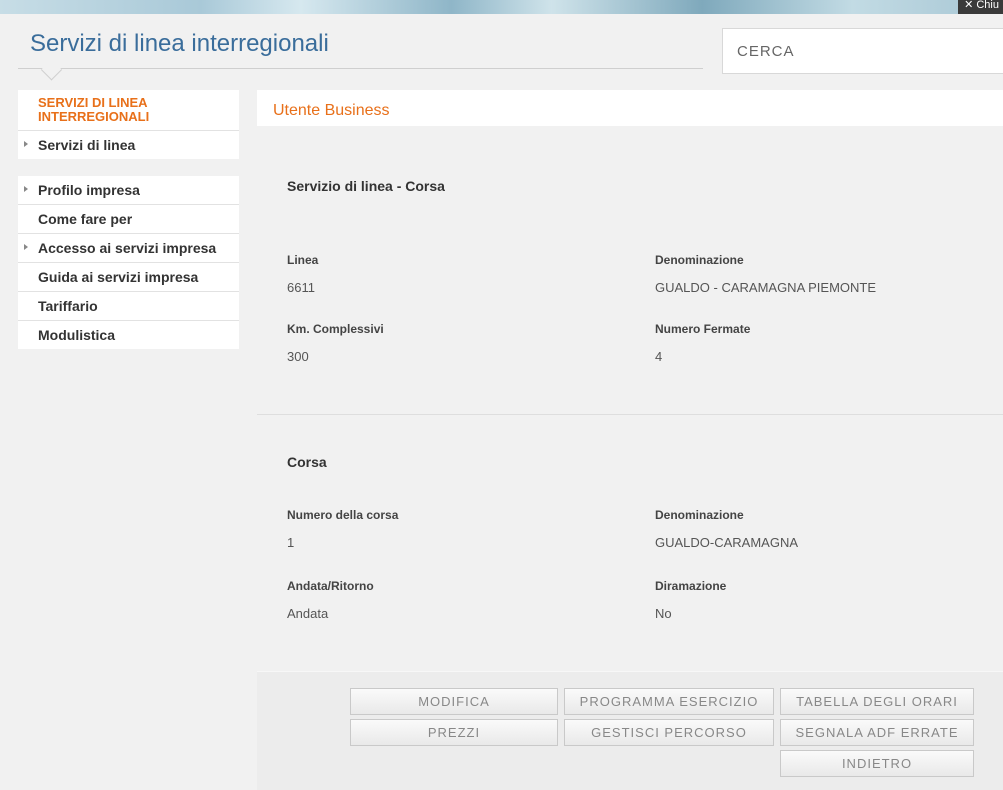 The height and width of the screenshot is (790, 1003). What do you see at coordinates (87, 145) in the screenshot?
I see `sidebar-item-label: Servizi di linea` at bounding box center [87, 145].